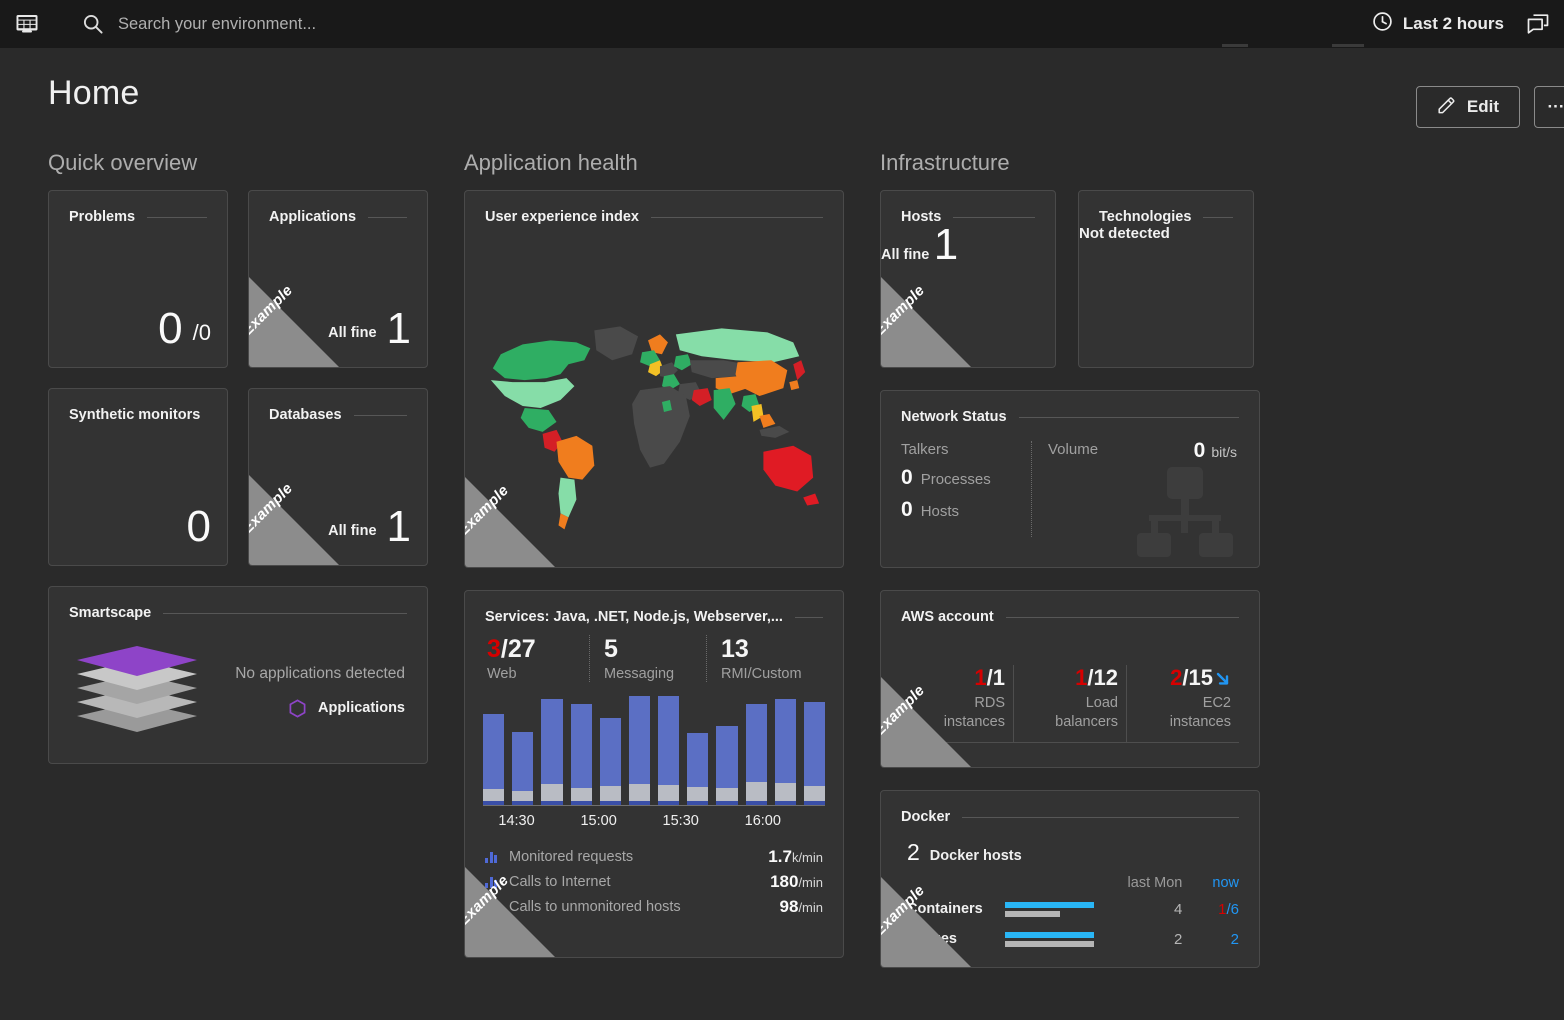 This screenshot has height=1020, width=1564. What do you see at coordinates (571, 857) in the screenshot?
I see `services-legend-label: Monitored requests` at bounding box center [571, 857].